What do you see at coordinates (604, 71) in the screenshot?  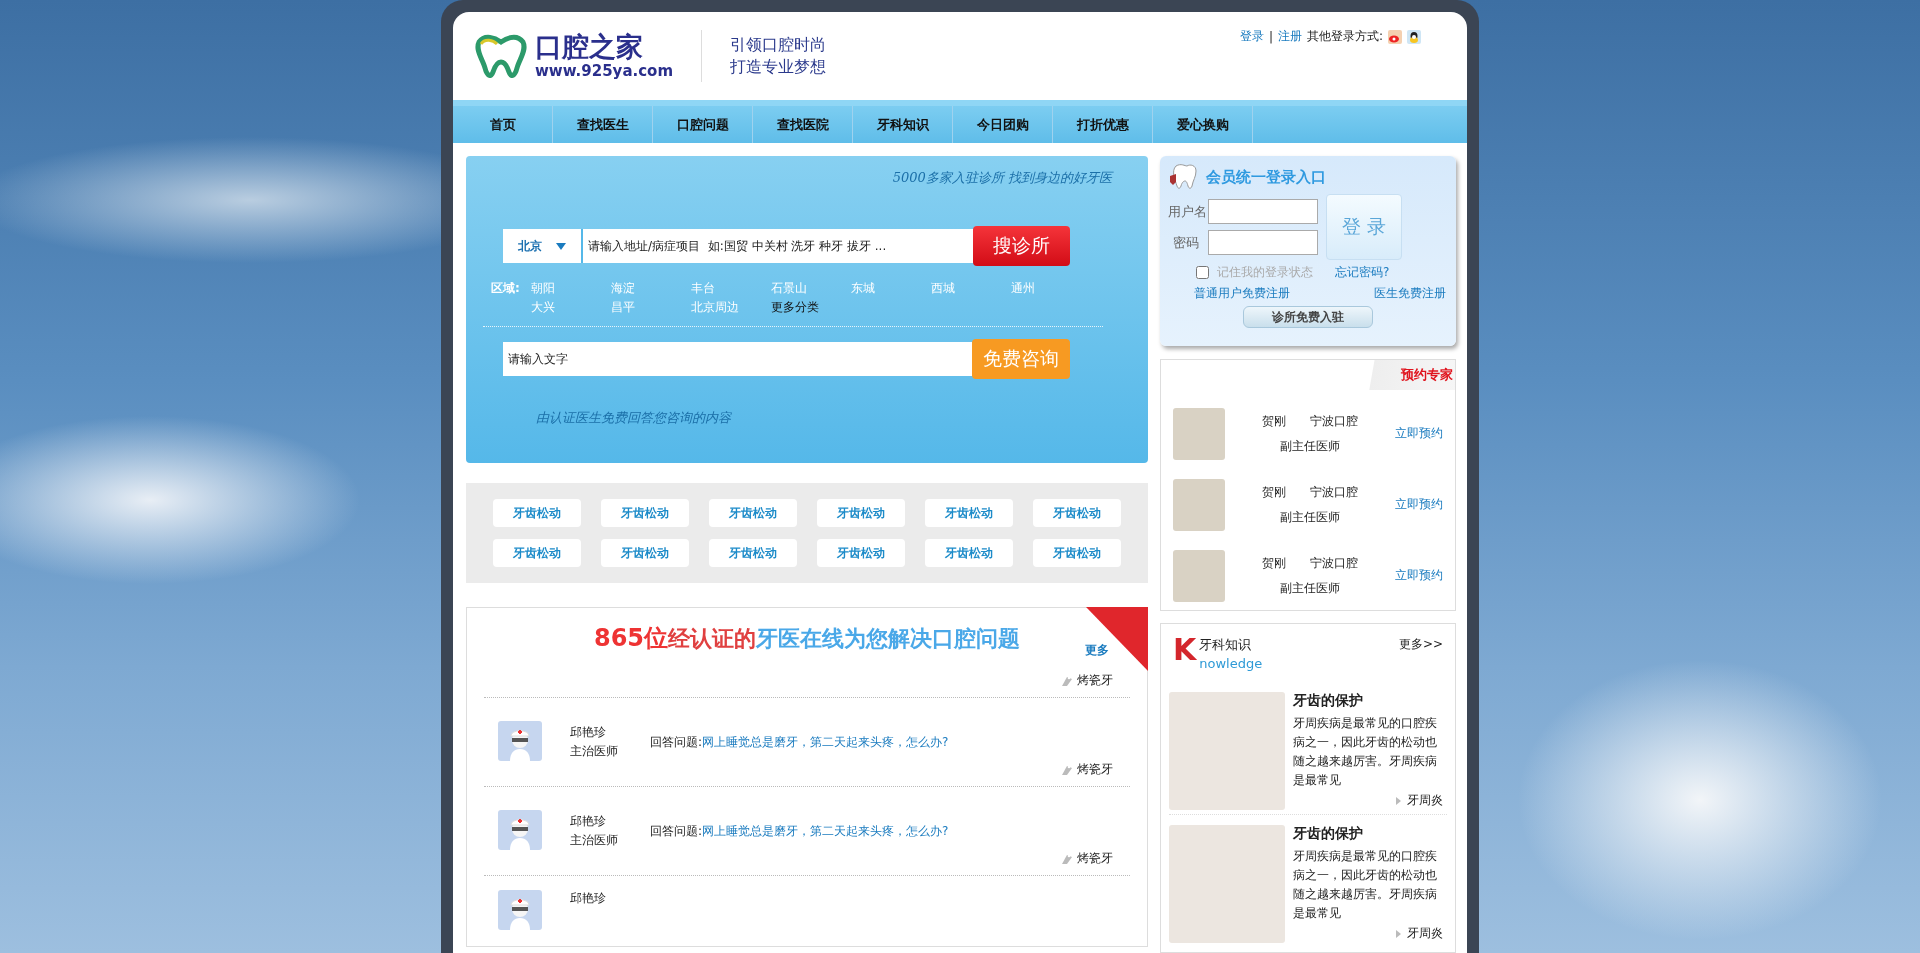 I see `logo-url: www.925ya.com` at bounding box center [604, 71].